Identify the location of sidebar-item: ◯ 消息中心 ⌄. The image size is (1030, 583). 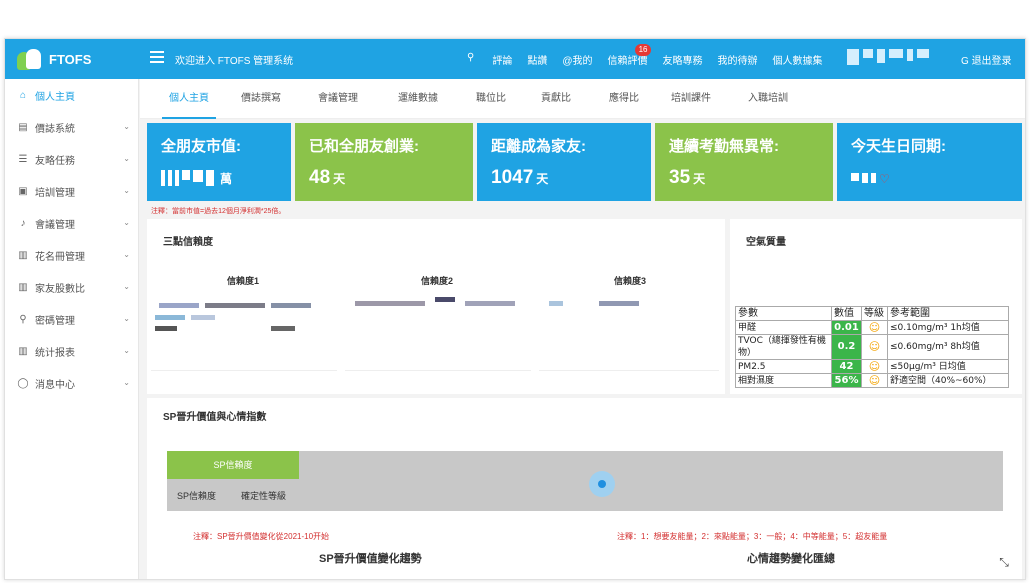
(71, 383).